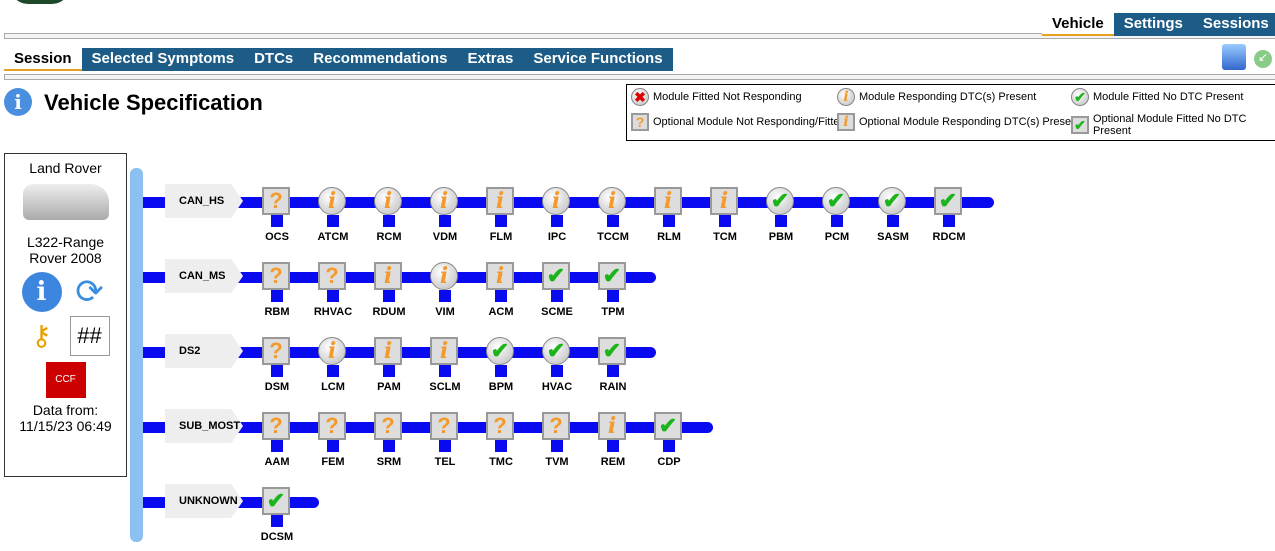 The image size is (1275, 551). I want to click on module: ✔ DCSM, so click(277, 515).